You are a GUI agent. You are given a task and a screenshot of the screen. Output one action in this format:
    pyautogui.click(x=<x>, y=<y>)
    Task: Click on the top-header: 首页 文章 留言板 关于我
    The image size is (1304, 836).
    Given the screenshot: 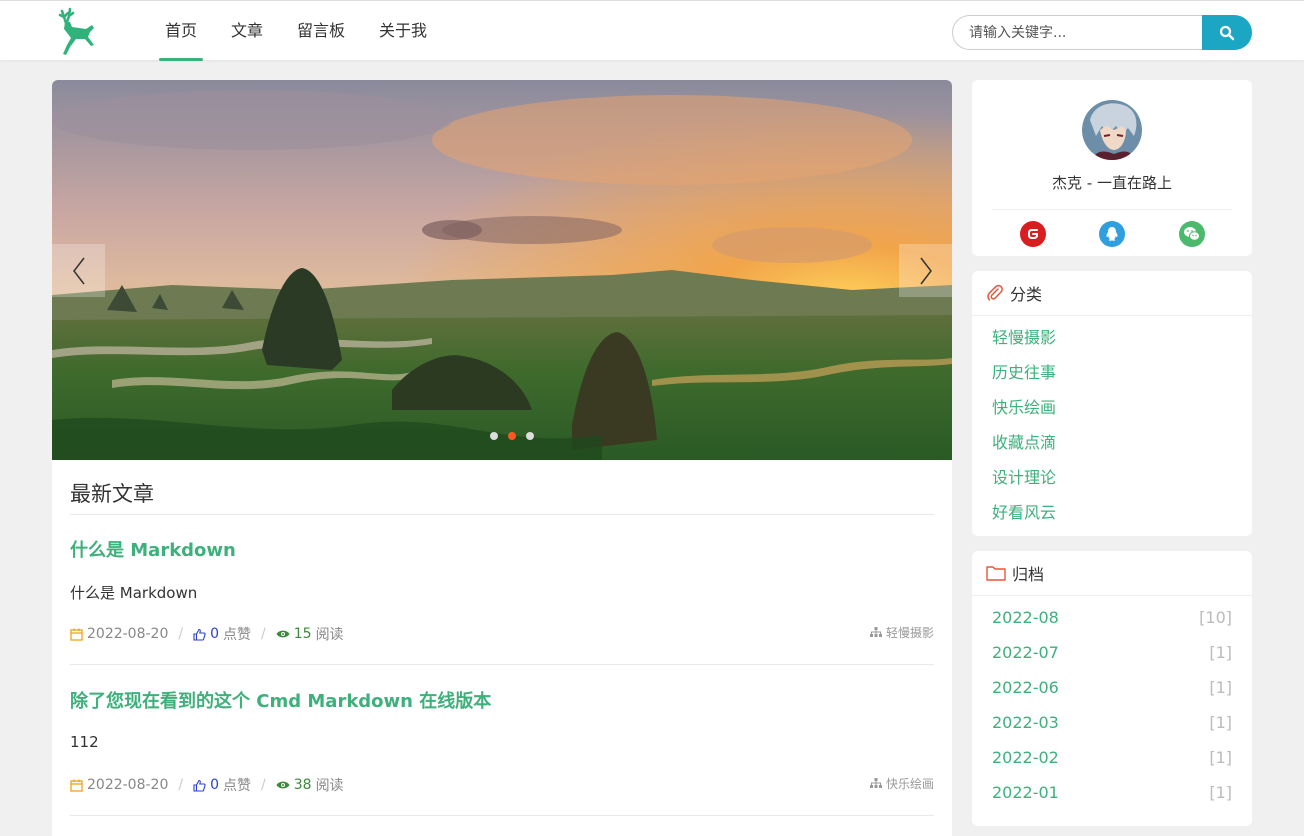 What is the action you would take?
    pyautogui.click(x=652, y=30)
    